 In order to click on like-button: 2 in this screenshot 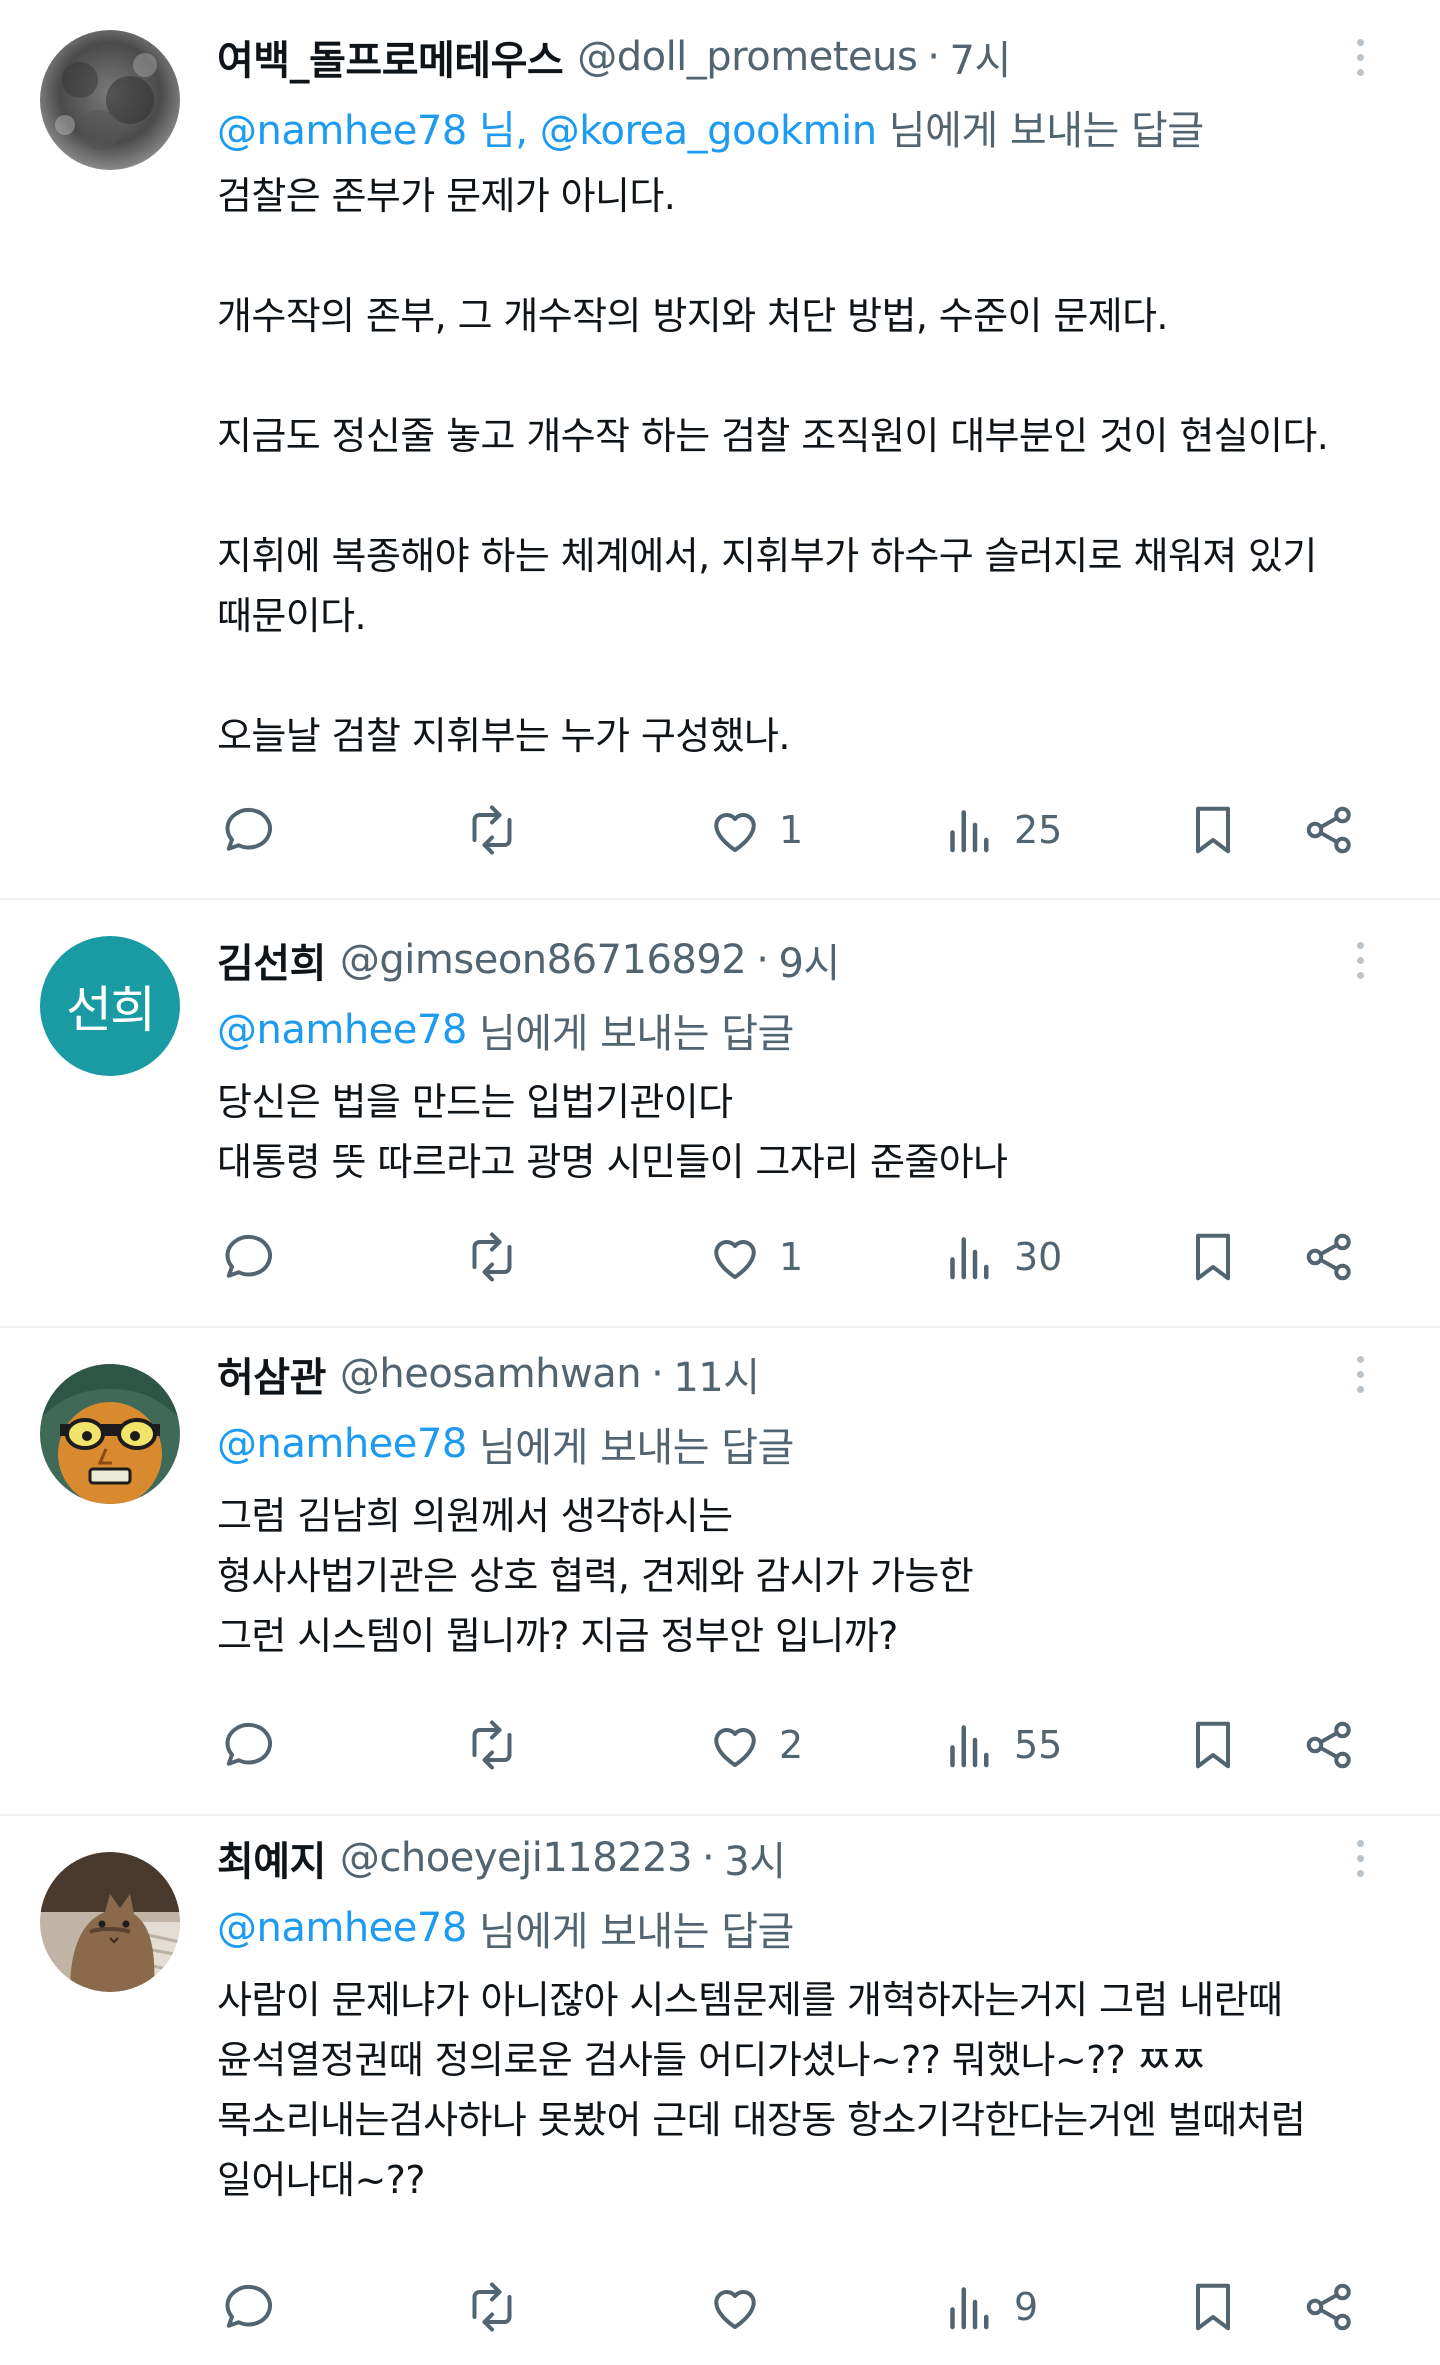, I will do `click(754, 1745)`.